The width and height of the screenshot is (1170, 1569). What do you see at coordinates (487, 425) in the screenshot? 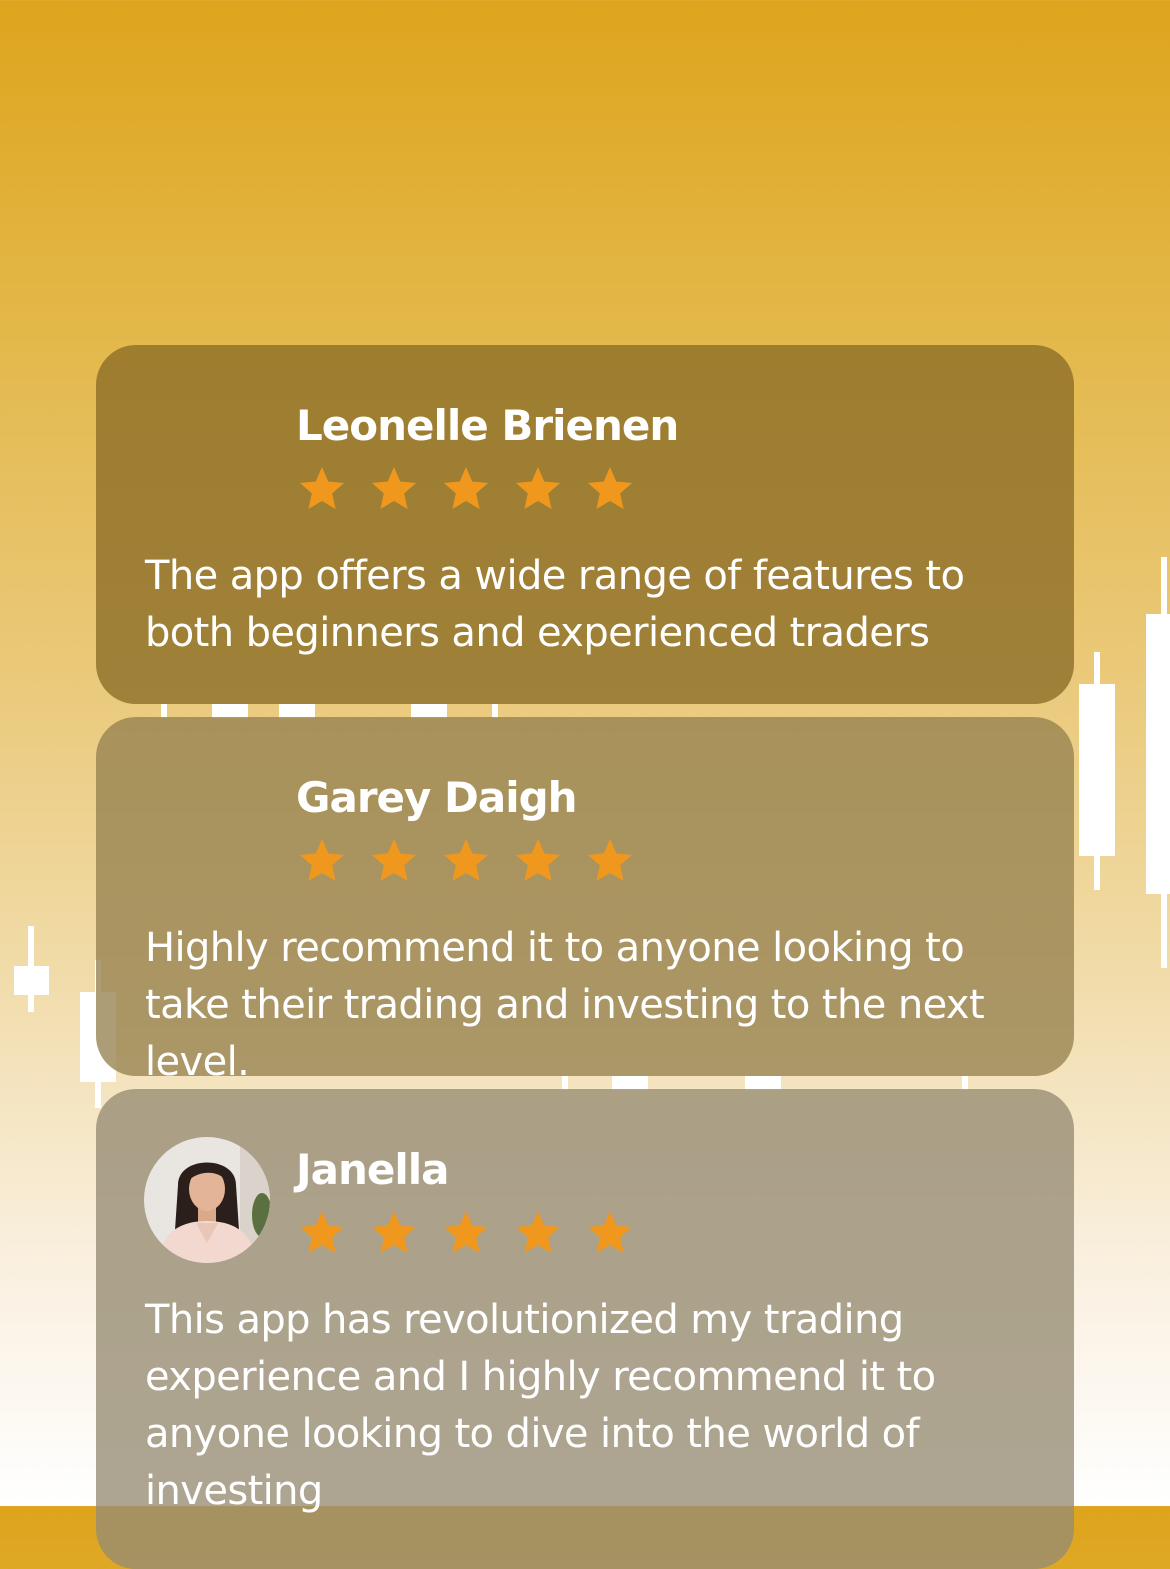
I see `reviewer-name: Leonelle Brienen` at bounding box center [487, 425].